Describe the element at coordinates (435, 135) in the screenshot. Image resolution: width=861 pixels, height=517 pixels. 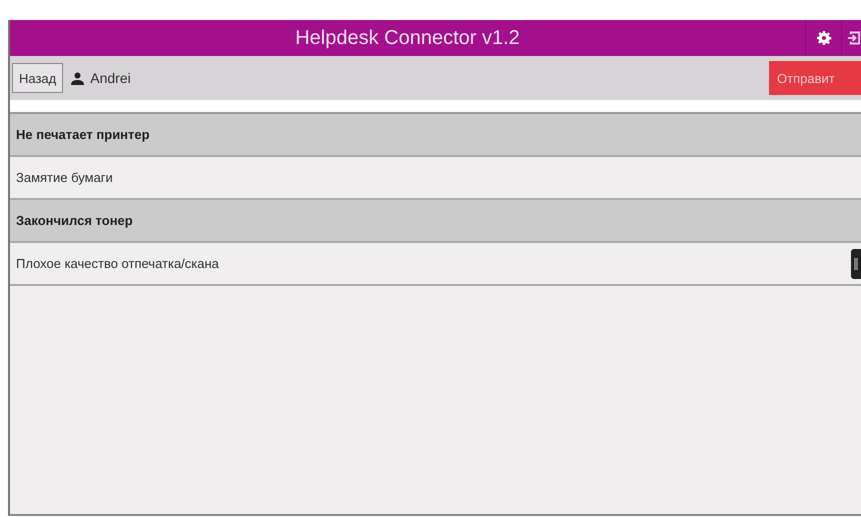
I see `list-item: Не печатает принтер` at that location.